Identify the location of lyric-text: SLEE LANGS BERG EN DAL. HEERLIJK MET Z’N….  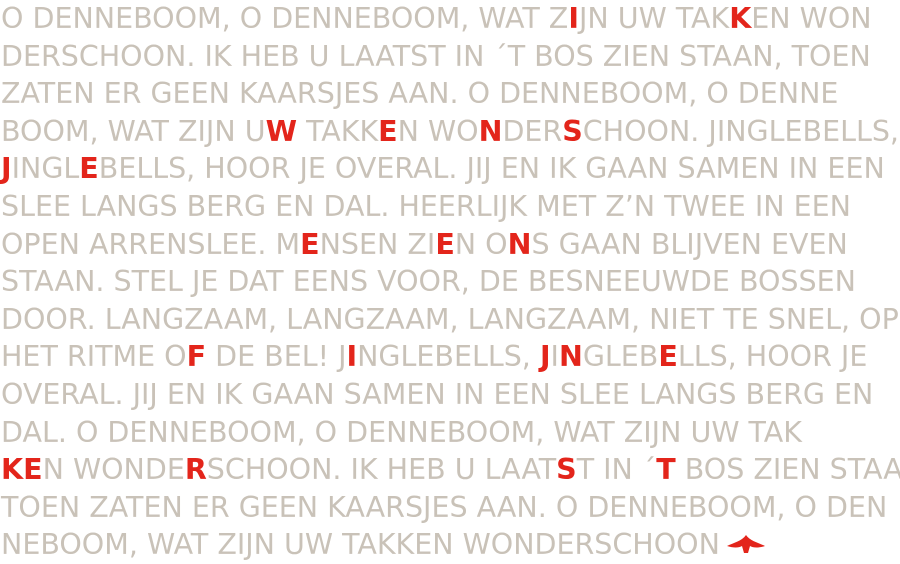
(426, 206).